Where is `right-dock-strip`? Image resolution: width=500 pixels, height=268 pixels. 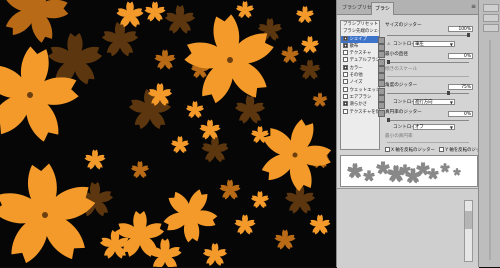
right-dock-strip is located at coordinates (489, 133).